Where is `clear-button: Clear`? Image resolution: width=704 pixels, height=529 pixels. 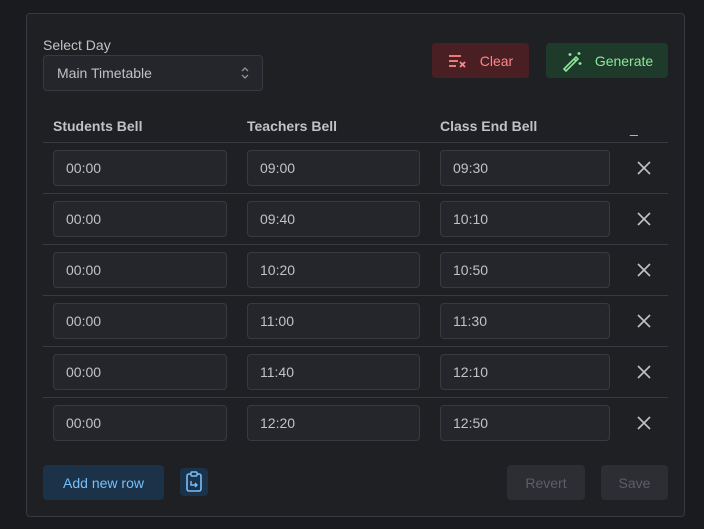 clear-button: Clear is located at coordinates (480, 60).